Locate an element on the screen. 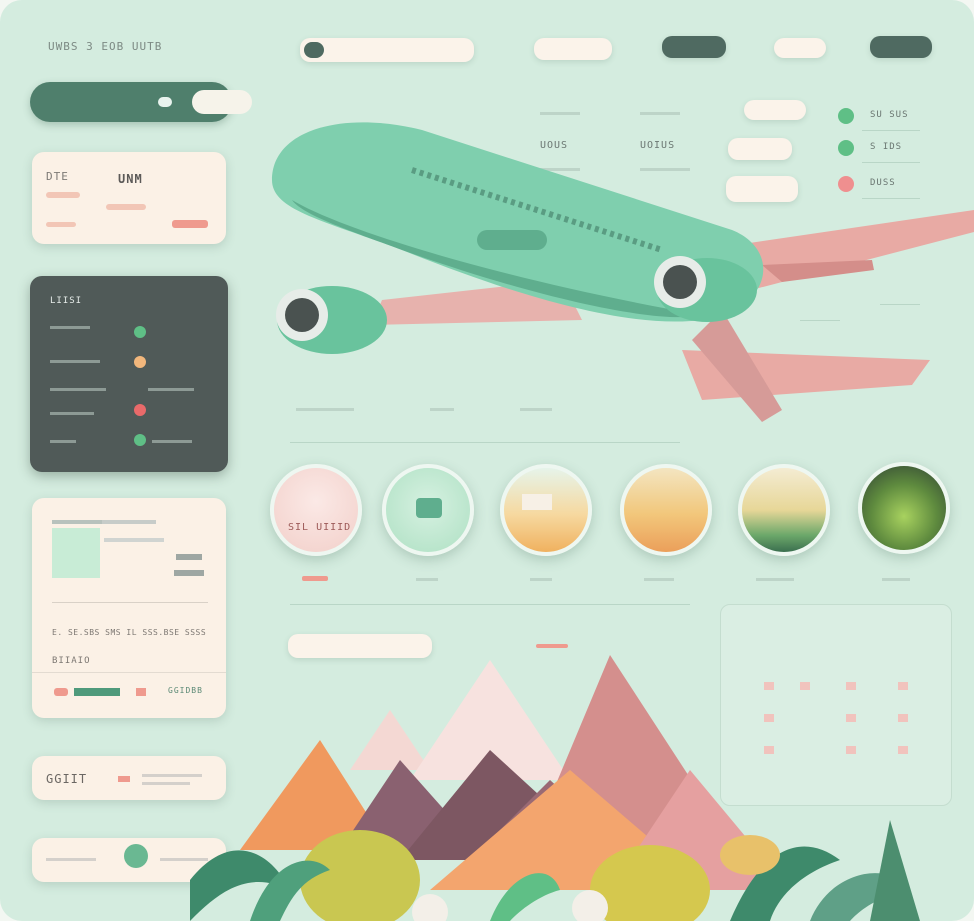 Image resolution: width=974 pixels, height=921 pixels. filter-panel-title: LIISI is located at coordinates (66, 301).